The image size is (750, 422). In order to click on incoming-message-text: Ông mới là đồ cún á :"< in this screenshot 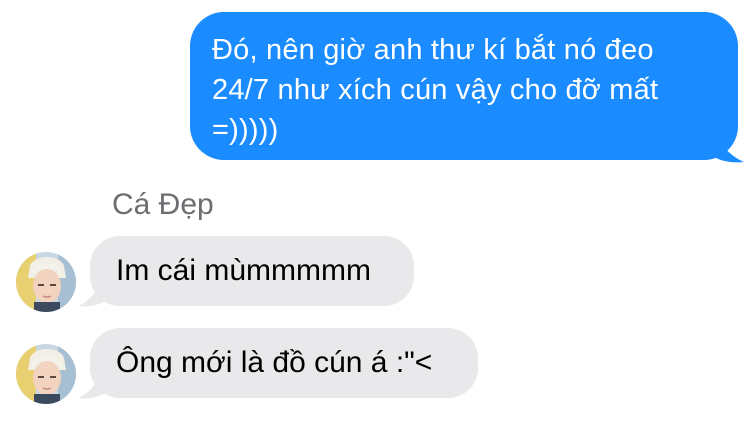, I will do `click(274, 362)`.